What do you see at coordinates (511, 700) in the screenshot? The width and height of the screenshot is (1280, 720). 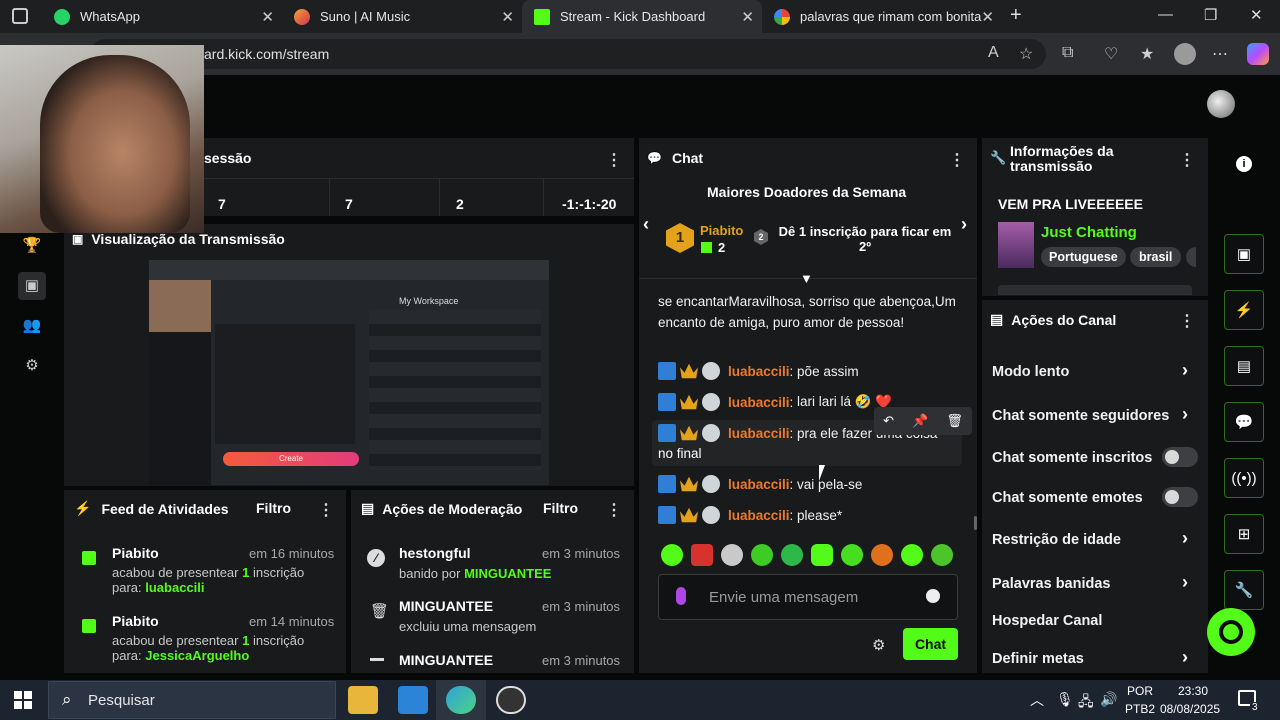 I see `obs-icon` at bounding box center [511, 700].